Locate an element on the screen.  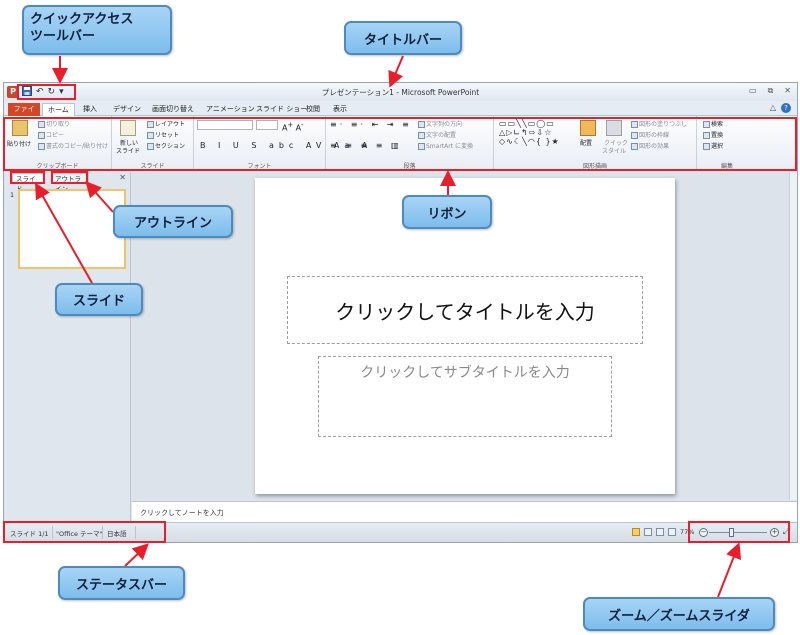
format-painter-button: 書式のコピー/貼り付け is located at coordinates (73, 145).